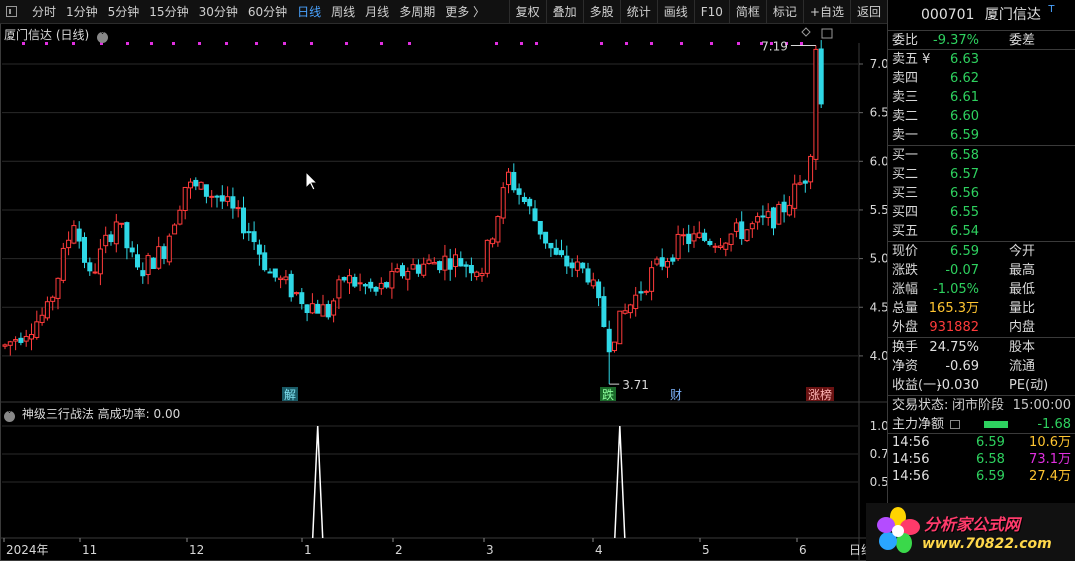 This screenshot has width=1075, height=561. What do you see at coordinates (747, 12) in the screenshot?
I see `simple-frame-button: 简框` at bounding box center [747, 12].